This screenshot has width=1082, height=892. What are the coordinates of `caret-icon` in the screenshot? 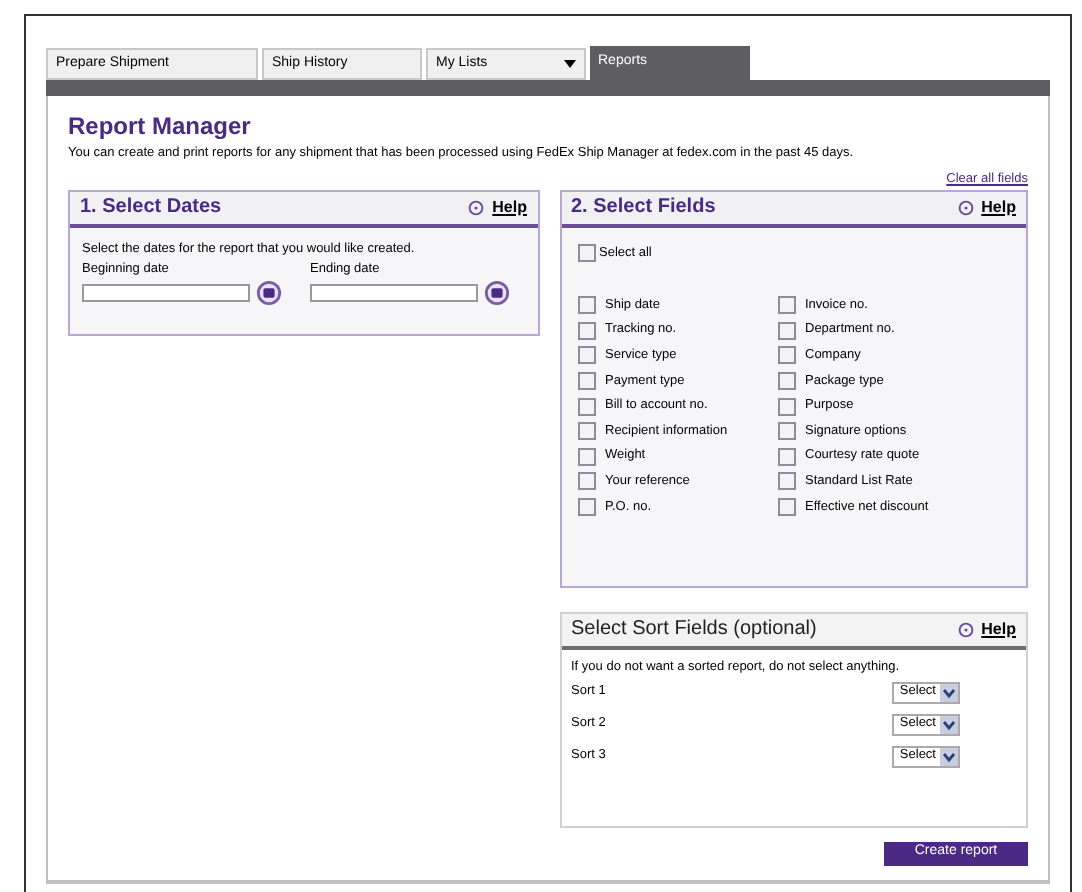 It's located at (570, 64).